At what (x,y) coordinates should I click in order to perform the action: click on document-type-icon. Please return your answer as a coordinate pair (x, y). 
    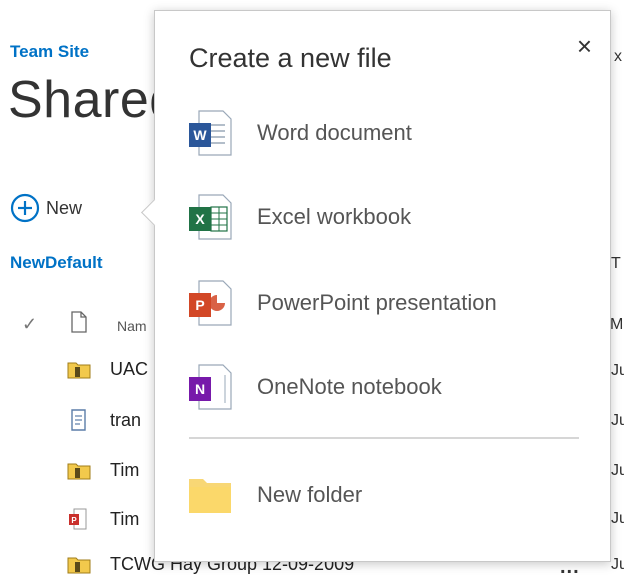
    Looking at the image, I should click on (79, 322).